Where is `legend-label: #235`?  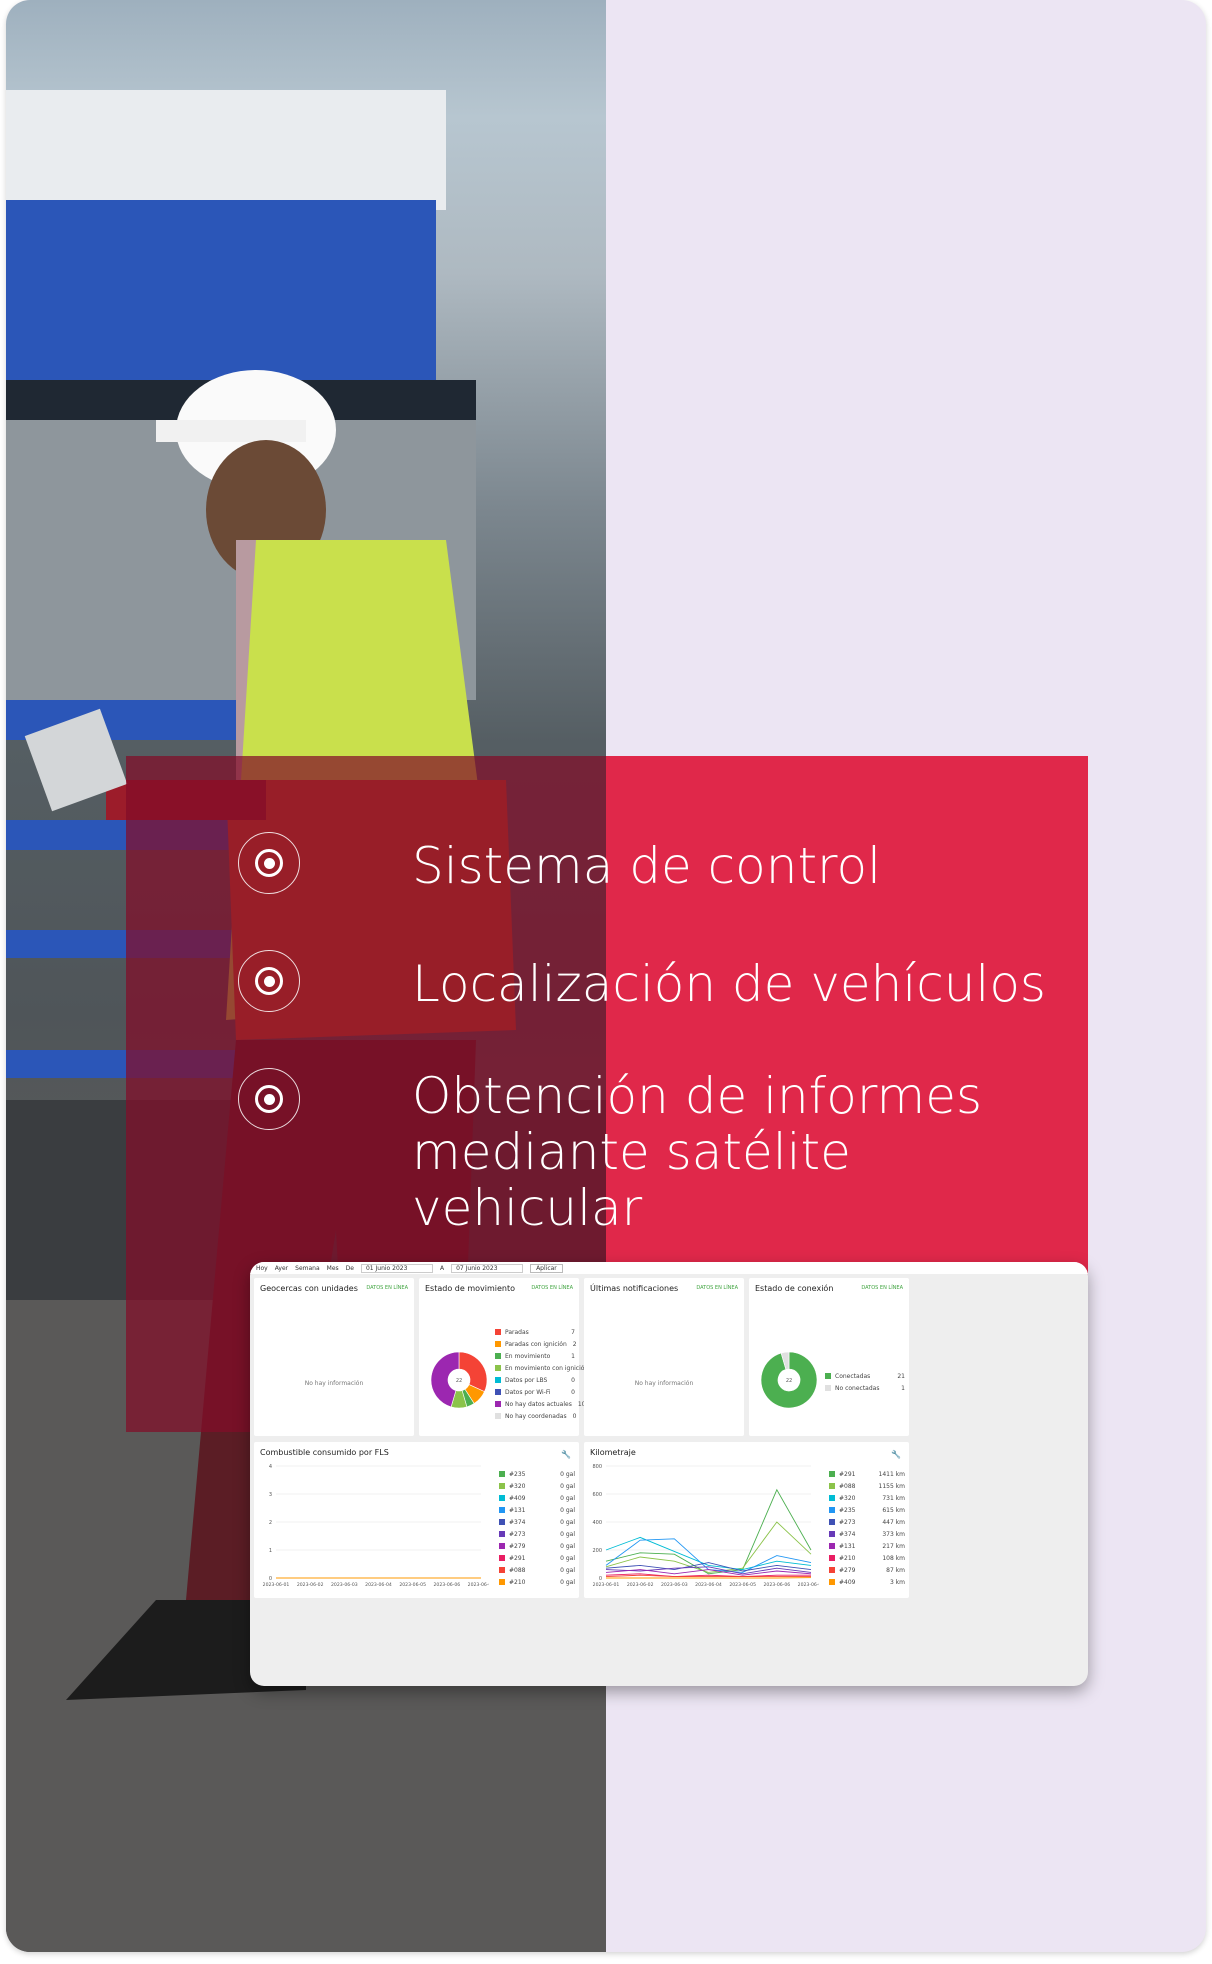 legend-label: #235 is located at coordinates (517, 1474).